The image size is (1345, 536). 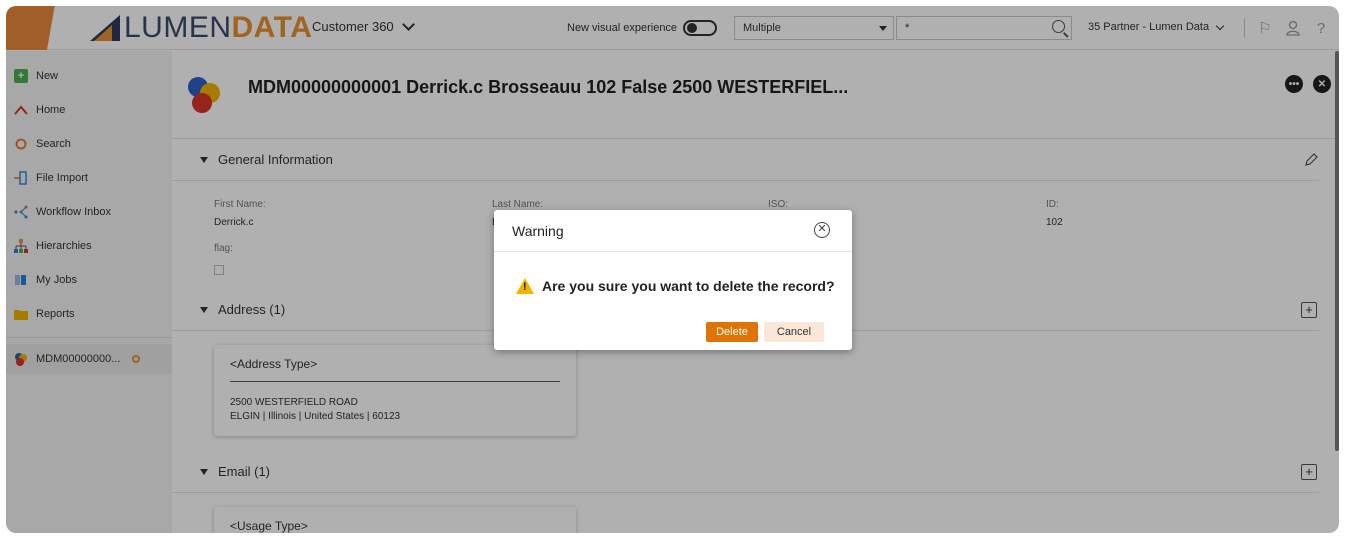 I want to click on dialog-header: Warning ✕, so click(x=673, y=231).